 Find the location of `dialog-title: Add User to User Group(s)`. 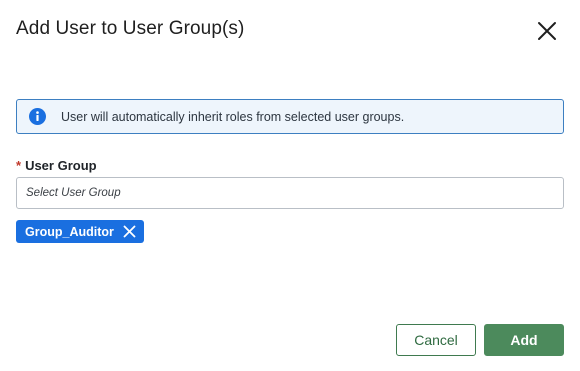

dialog-title: Add User to User Group(s) is located at coordinates (130, 28).